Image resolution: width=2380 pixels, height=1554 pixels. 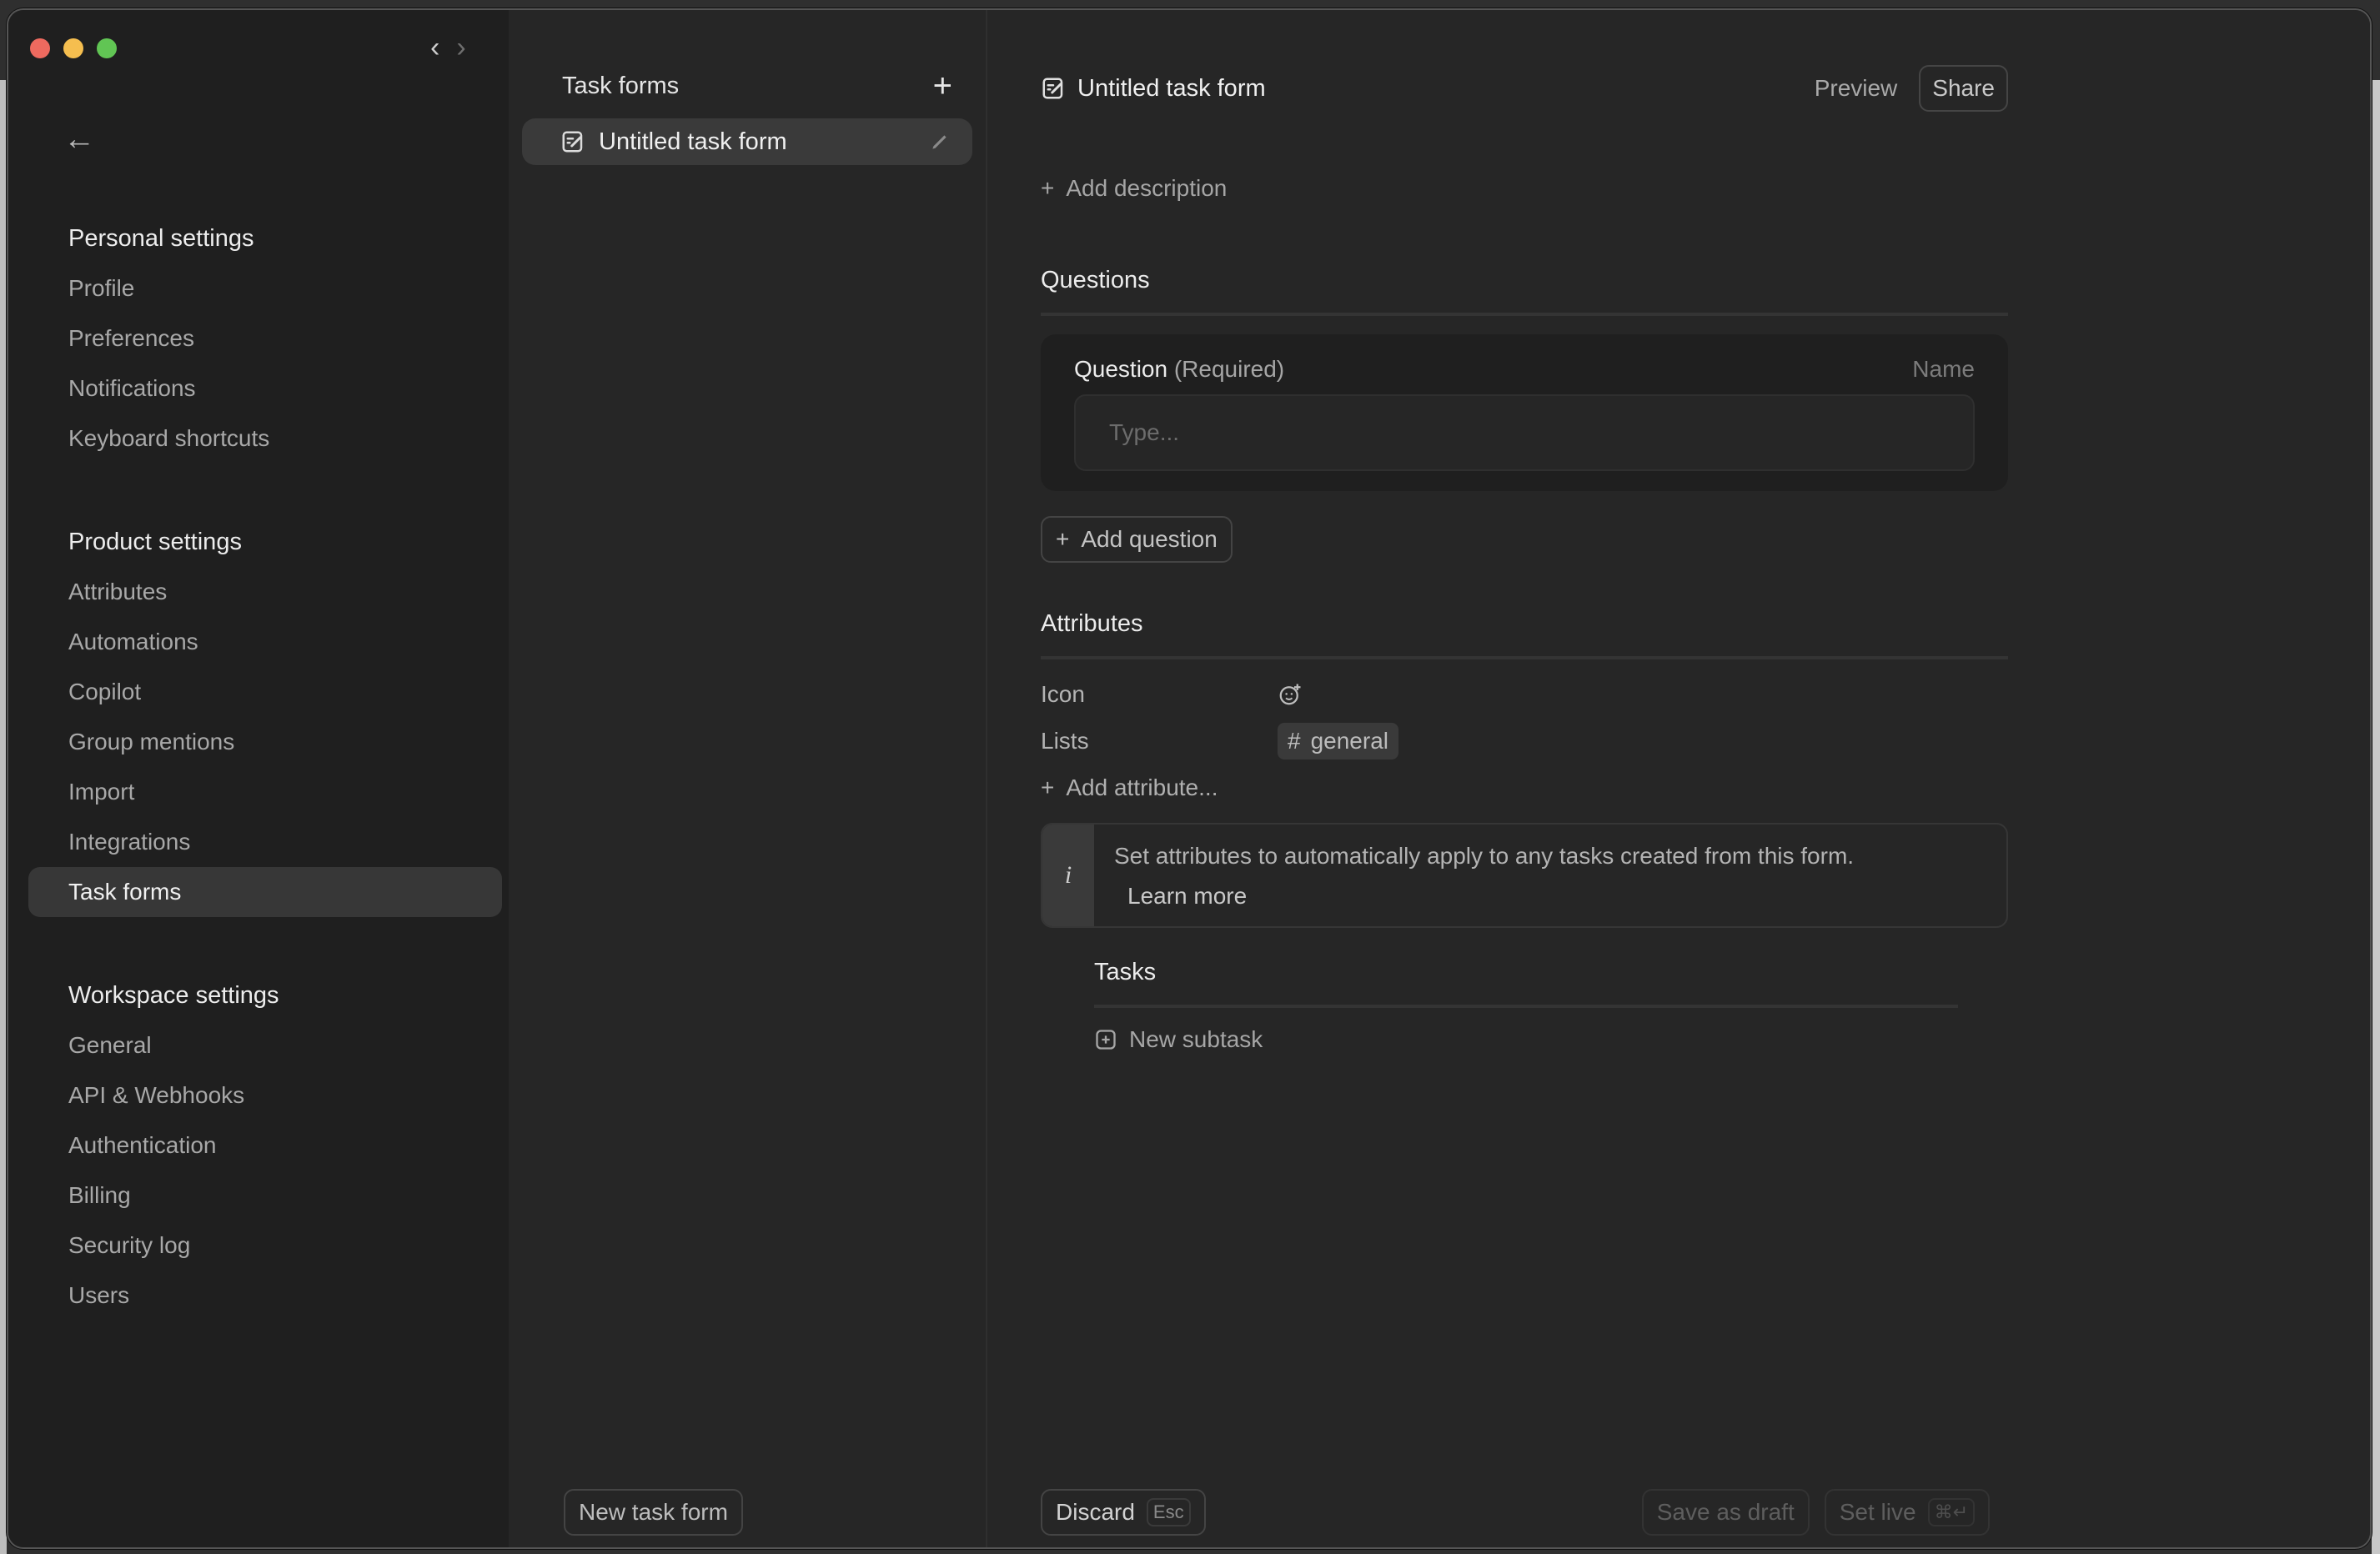 I want to click on preview-button: Preview, so click(x=1856, y=88).